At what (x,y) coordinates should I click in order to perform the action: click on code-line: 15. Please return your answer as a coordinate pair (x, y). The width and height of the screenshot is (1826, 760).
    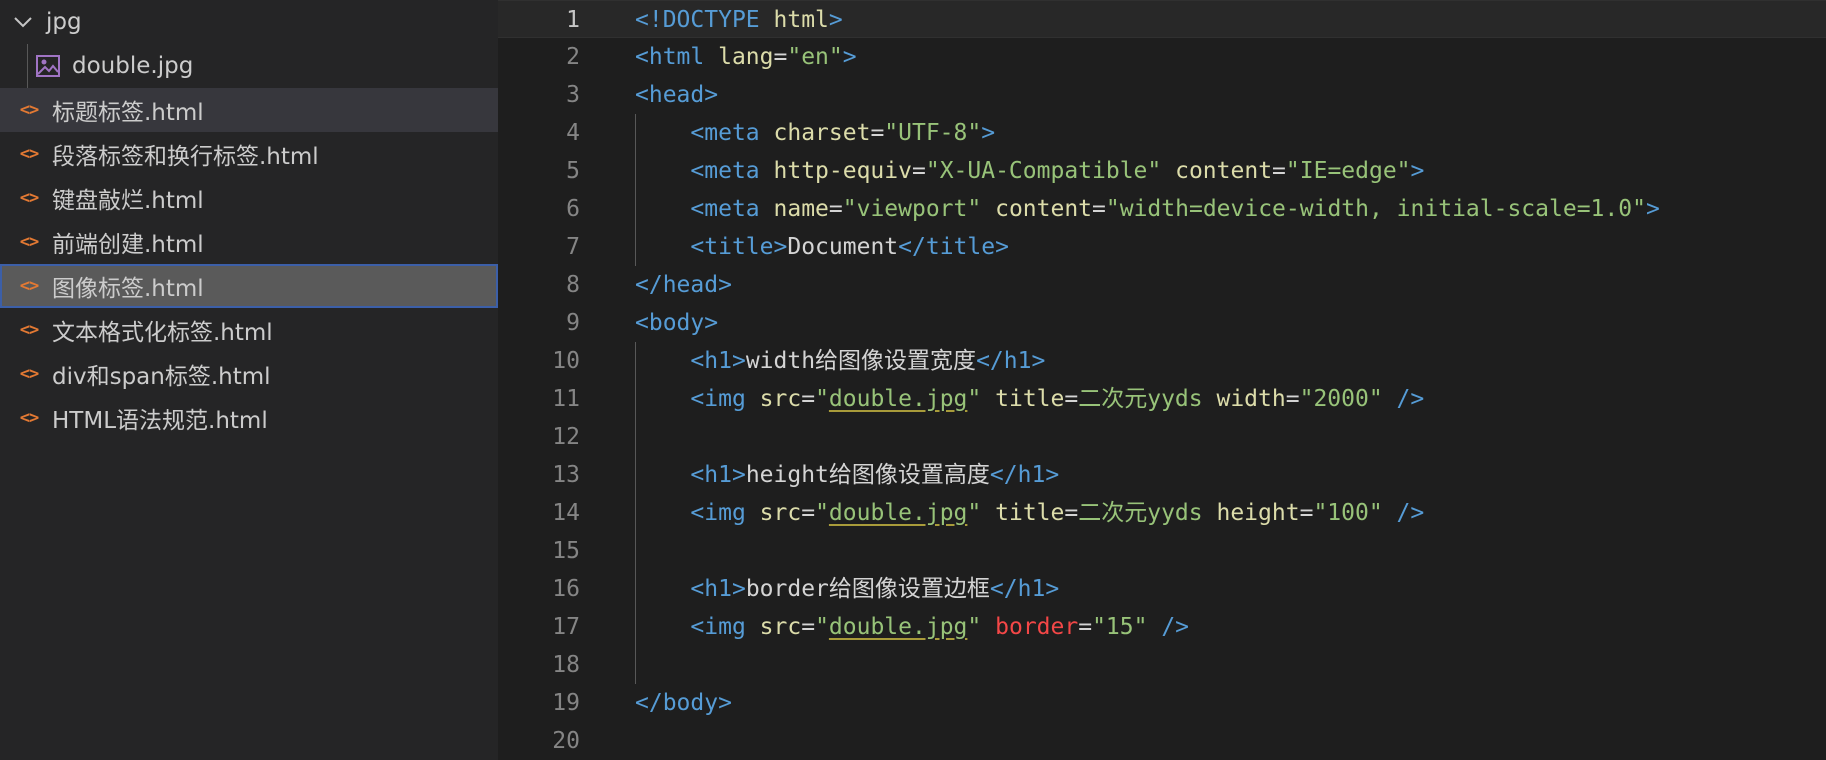
    Looking at the image, I should click on (1162, 551).